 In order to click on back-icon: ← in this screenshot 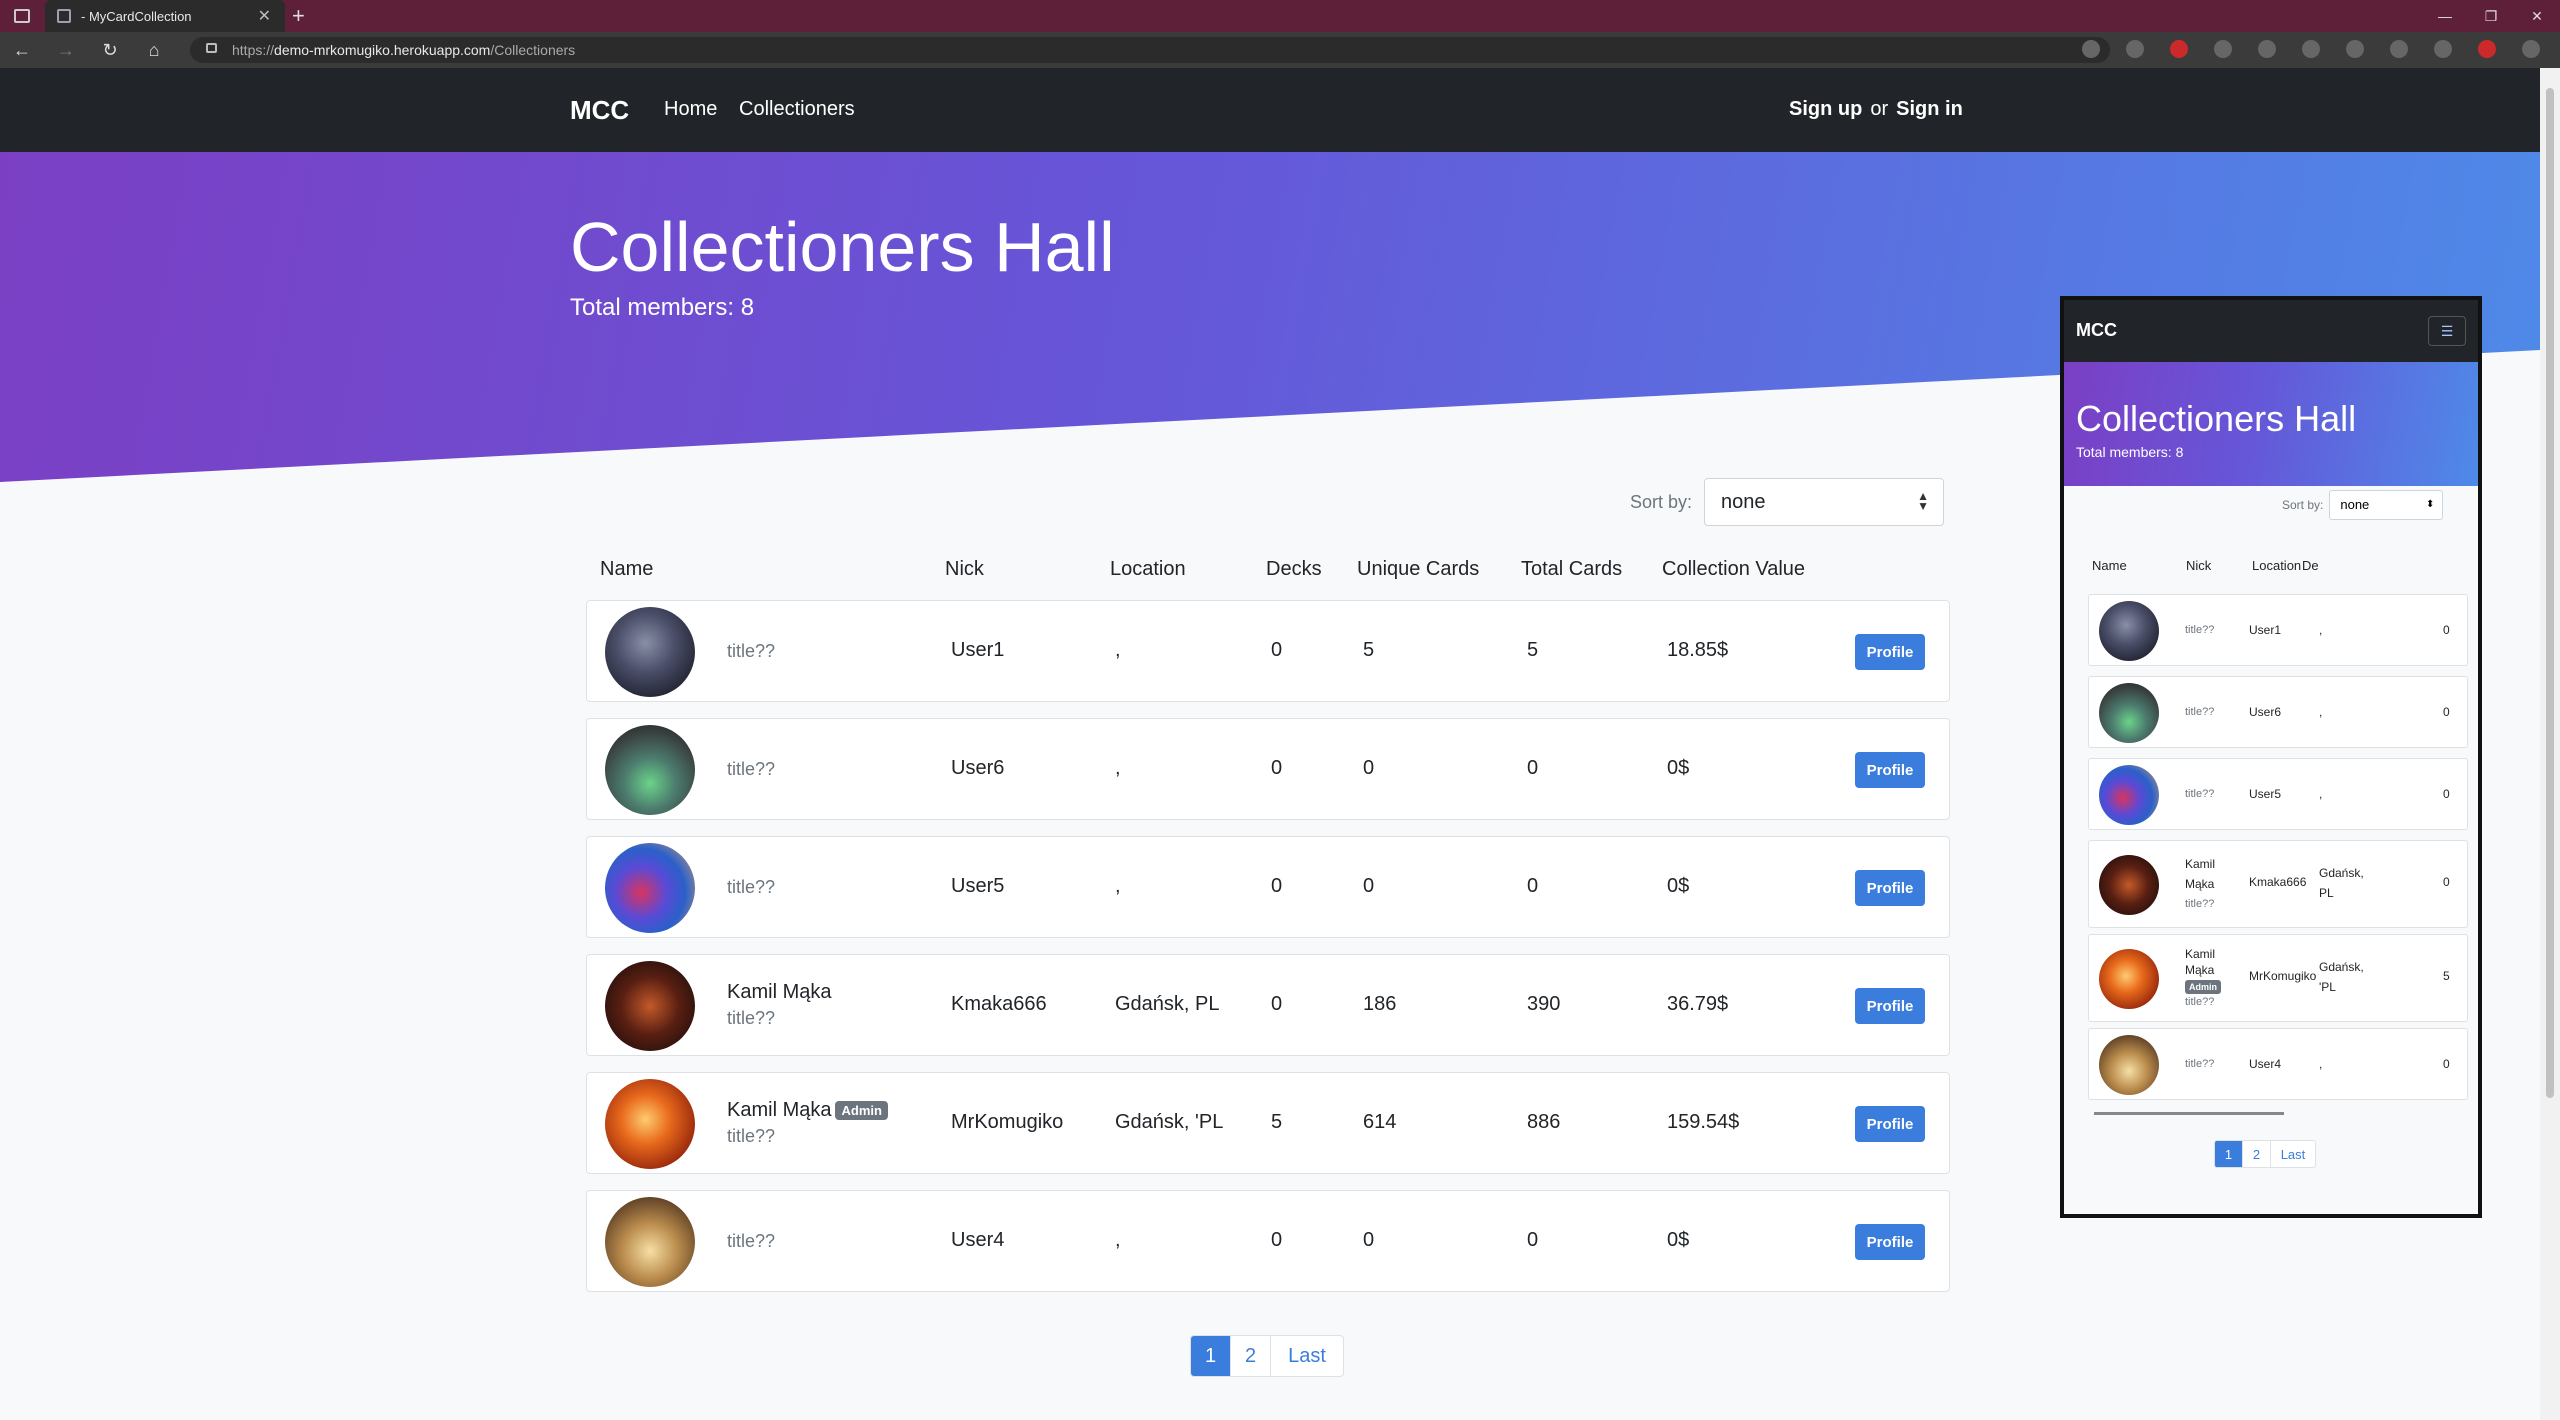, I will do `click(22, 50)`.